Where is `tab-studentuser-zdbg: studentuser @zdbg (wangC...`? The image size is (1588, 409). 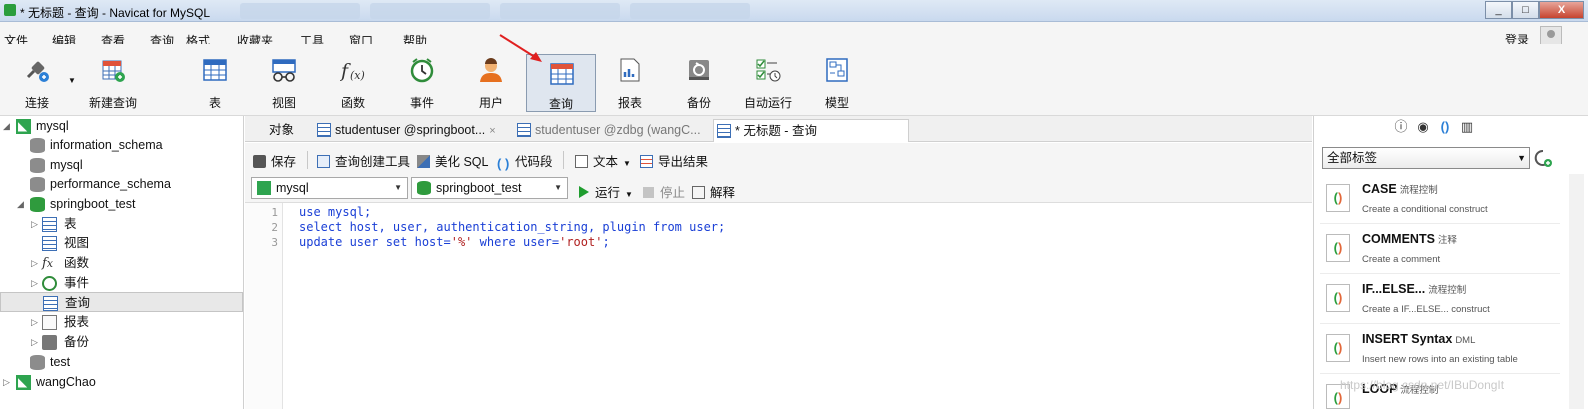 tab-studentuser-zdbg: studentuser @zdbg (wangC... is located at coordinates (614, 130).